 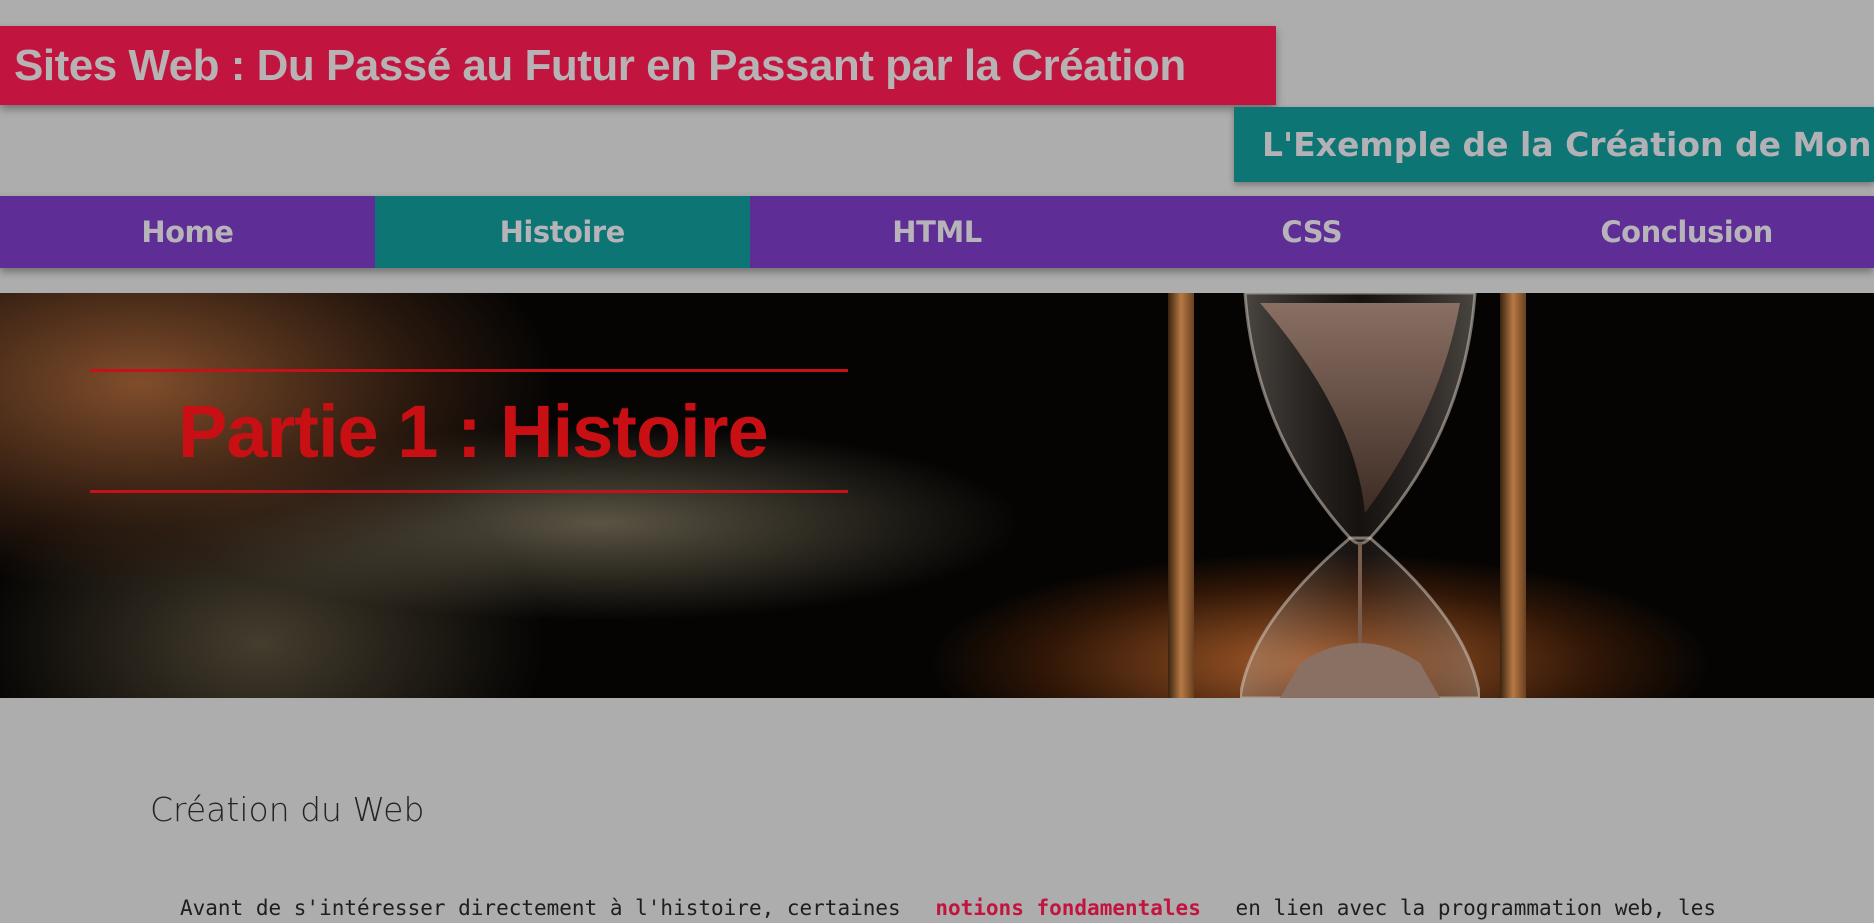 I want to click on nav-item-home: Home, so click(x=187, y=232).